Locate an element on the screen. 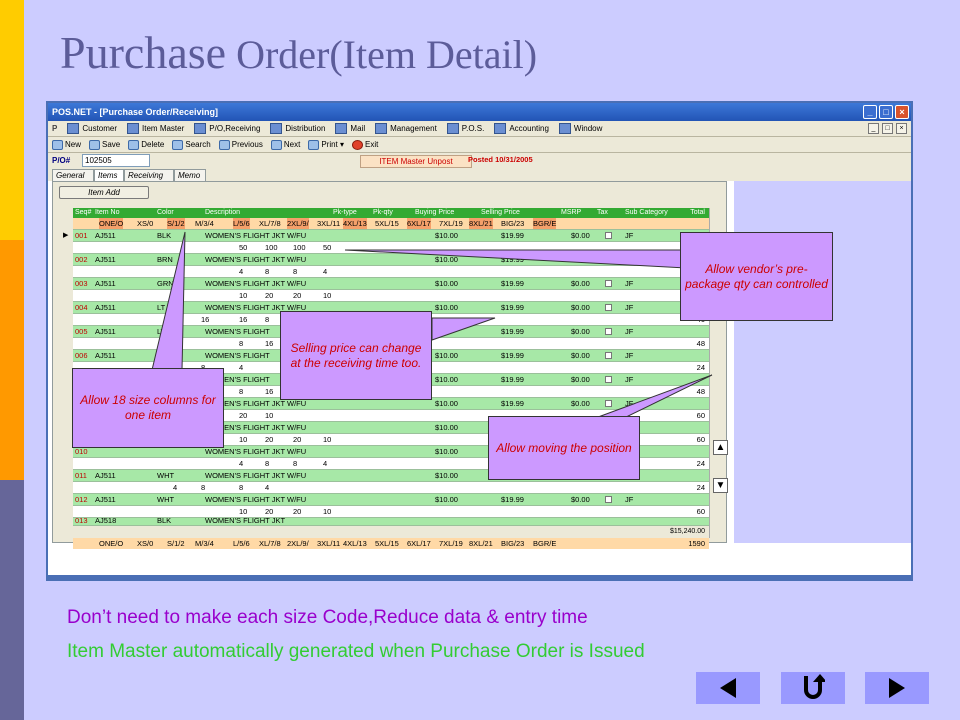 The height and width of the screenshot is (720, 960). close-icon: × is located at coordinates (902, 112).